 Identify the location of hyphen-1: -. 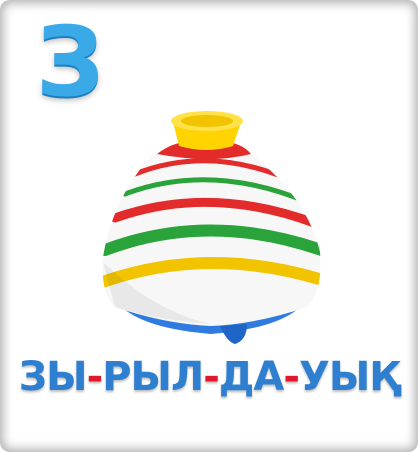
(95, 377).